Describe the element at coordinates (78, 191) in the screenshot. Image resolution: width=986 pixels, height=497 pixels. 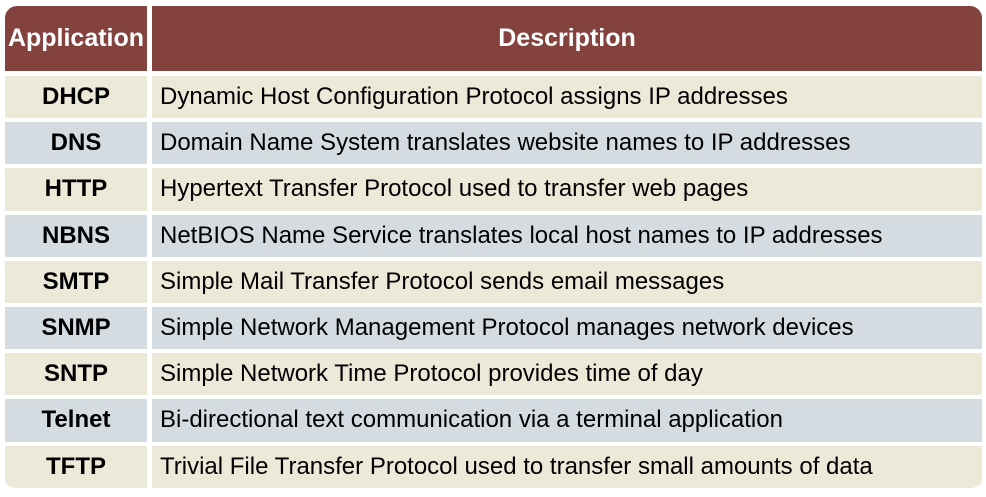
I see `table-row-application: HTTP` at that location.